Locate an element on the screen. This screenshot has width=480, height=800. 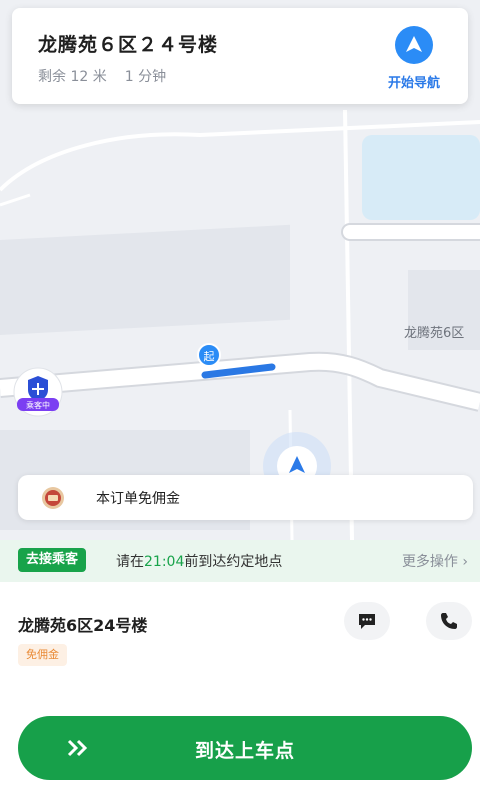
call-button is located at coordinates (449, 621).